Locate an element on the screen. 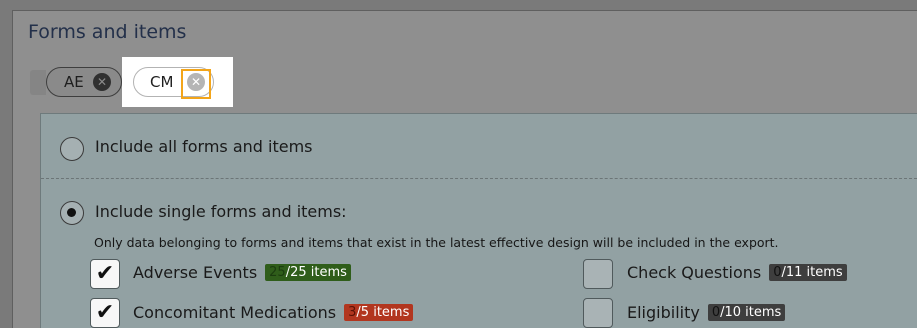 Image resolution: width=917 pixels, height=328 pixels. form-item-concomitant-medications: Concomitant Medications 3/5 items is located at coordinates (273, 312).